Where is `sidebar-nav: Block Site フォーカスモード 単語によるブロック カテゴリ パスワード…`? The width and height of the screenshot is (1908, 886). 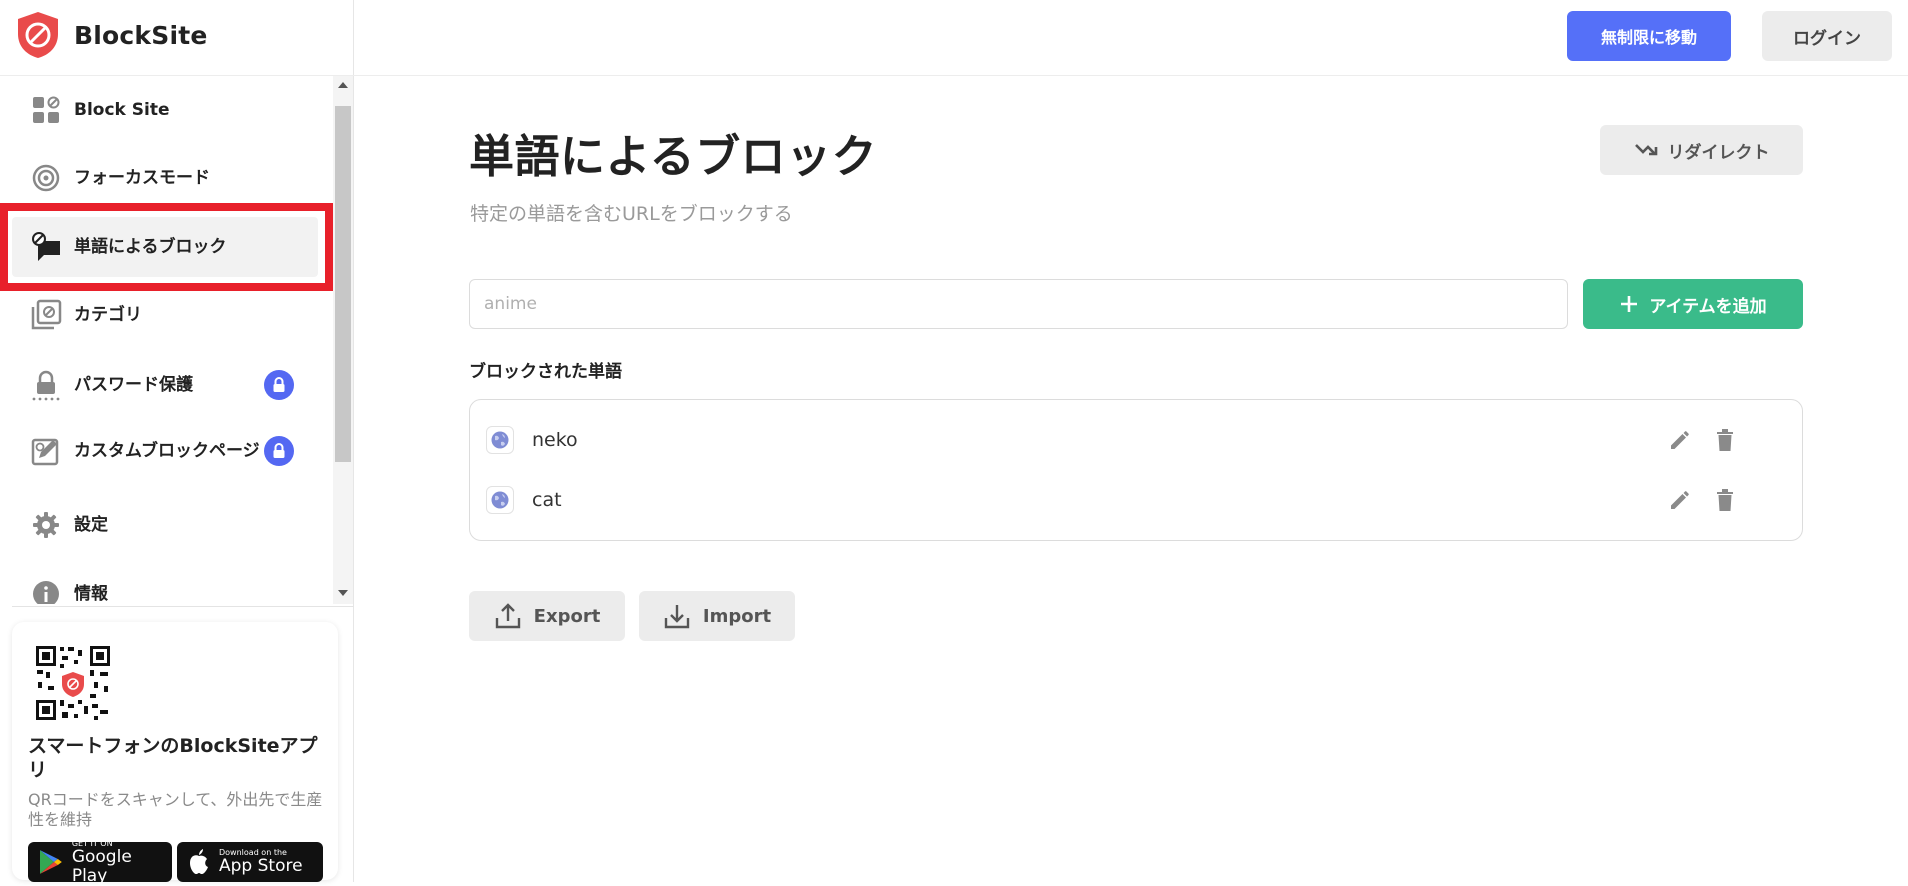
sidebar-nav: Block Site フォーカスモード 単語によるブロック カテゴリ パスワード… is located at coordinates (166, 340).